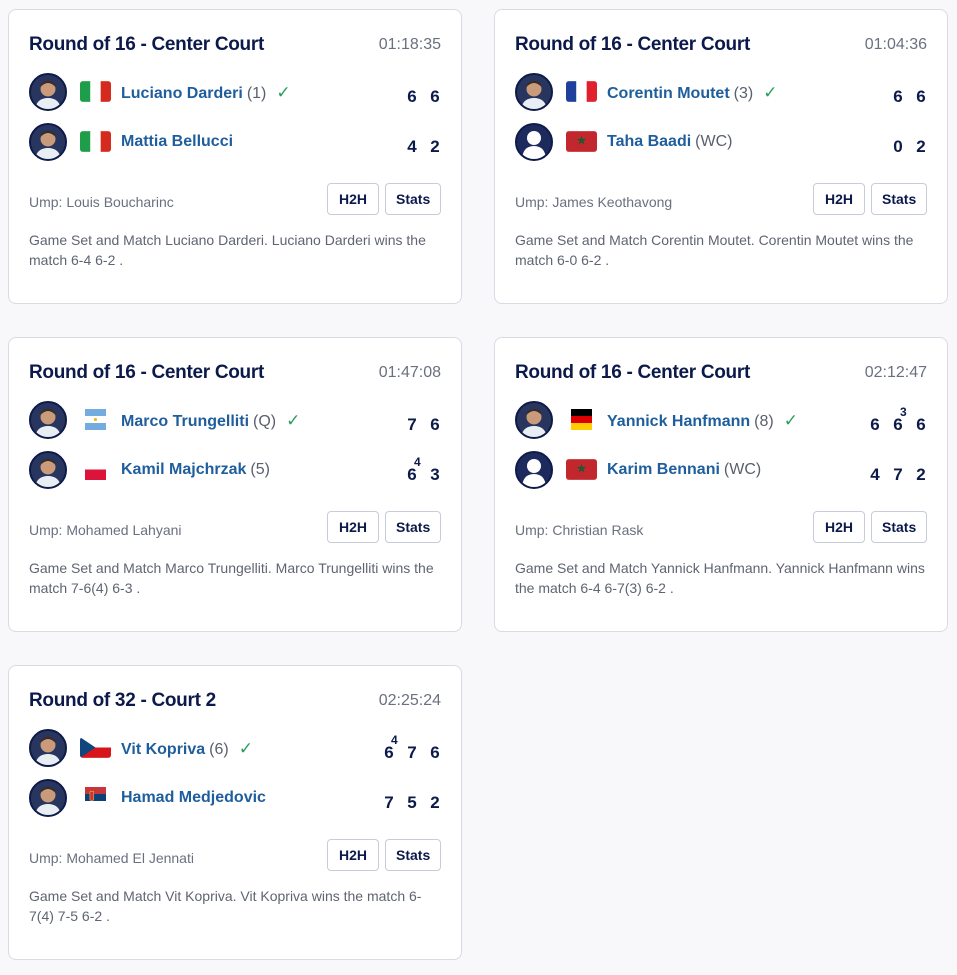  What do you see at coordinates (903, 412) in the screenshot?
I see `tiebreak-score: 3` at bounding box center [903, 412].